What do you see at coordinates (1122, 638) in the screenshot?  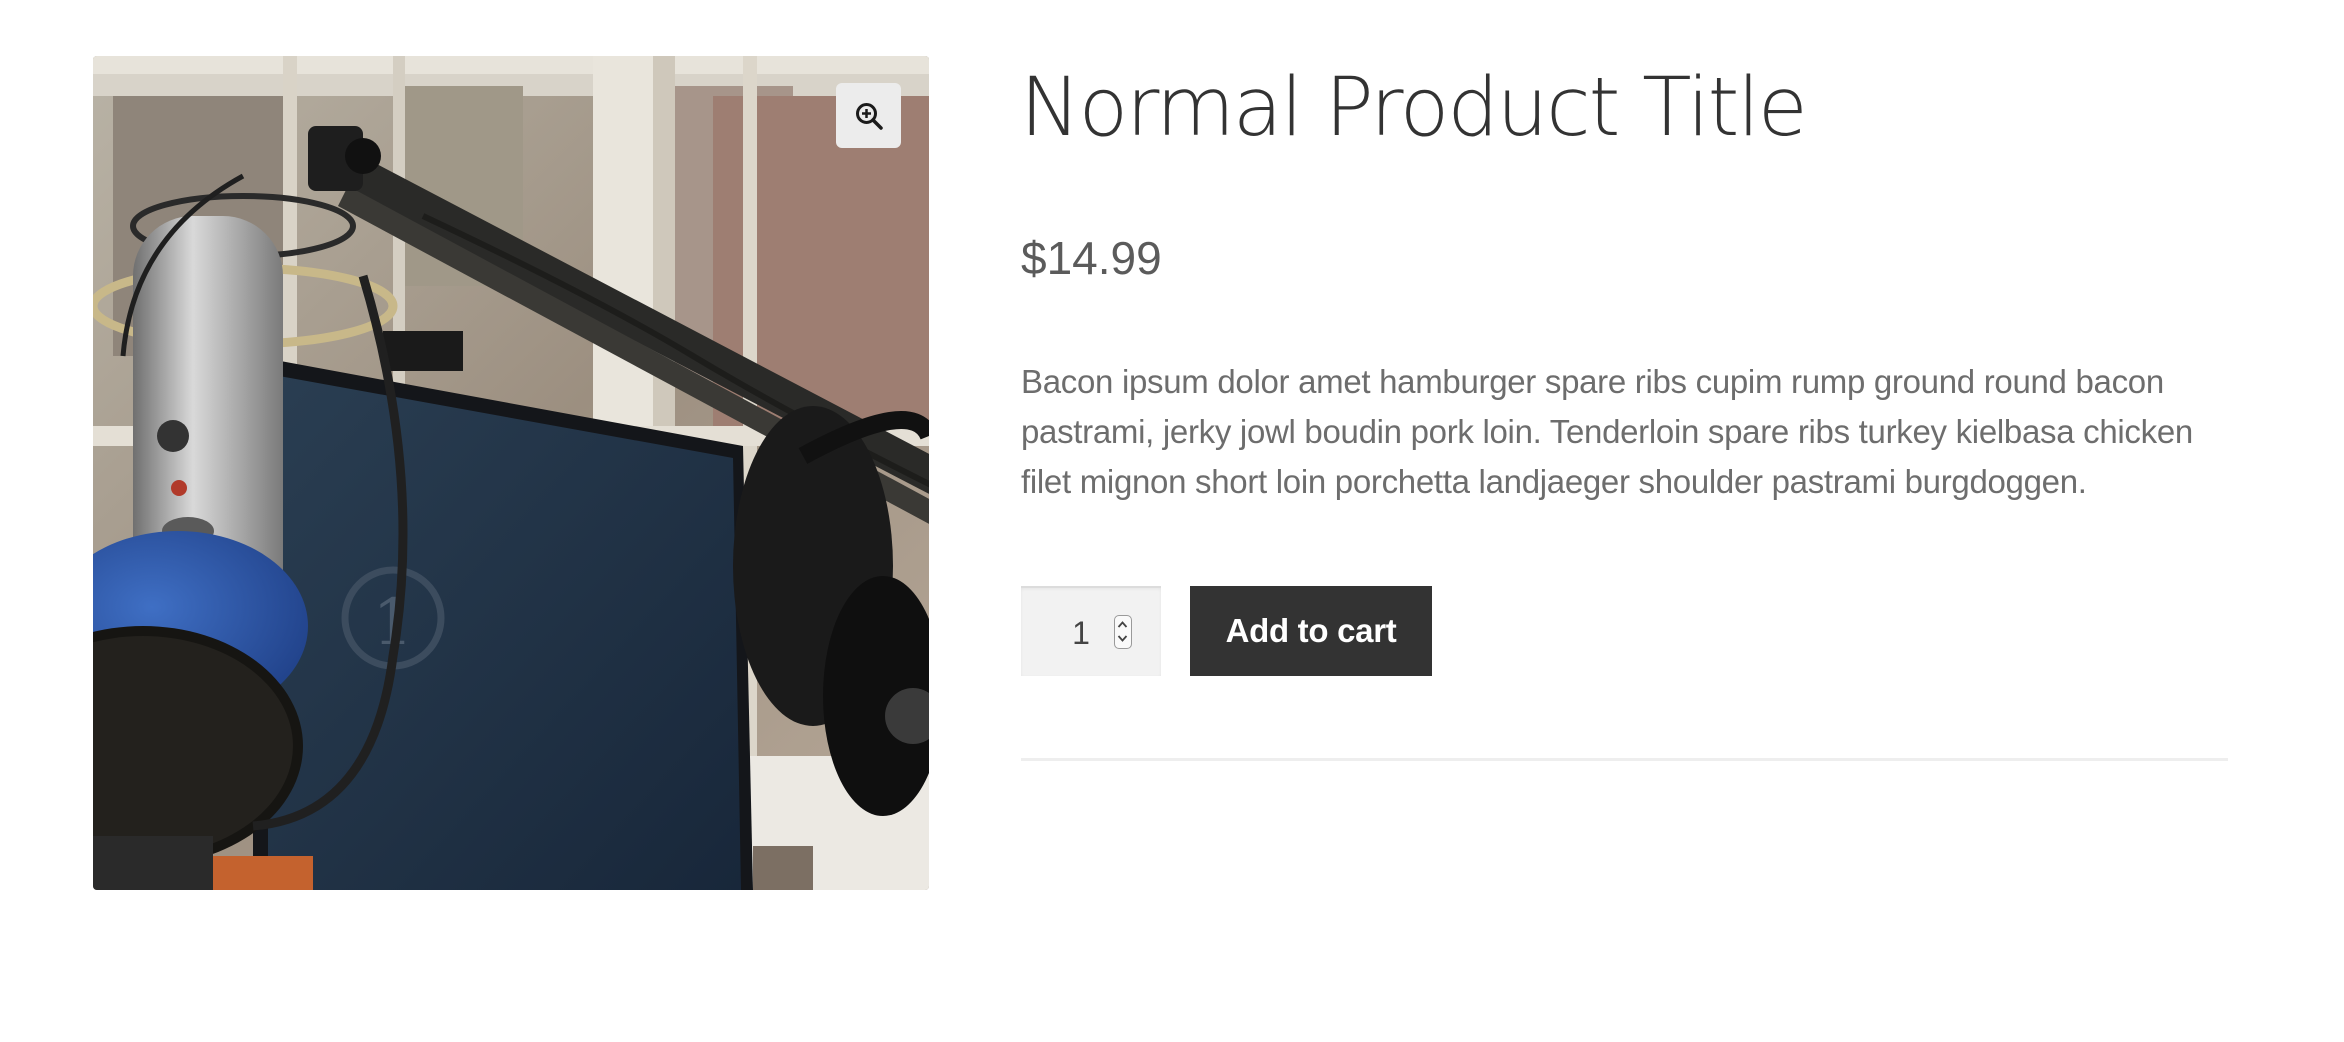 I see `chevron-down-icon` at bounding box center [1122, 638].